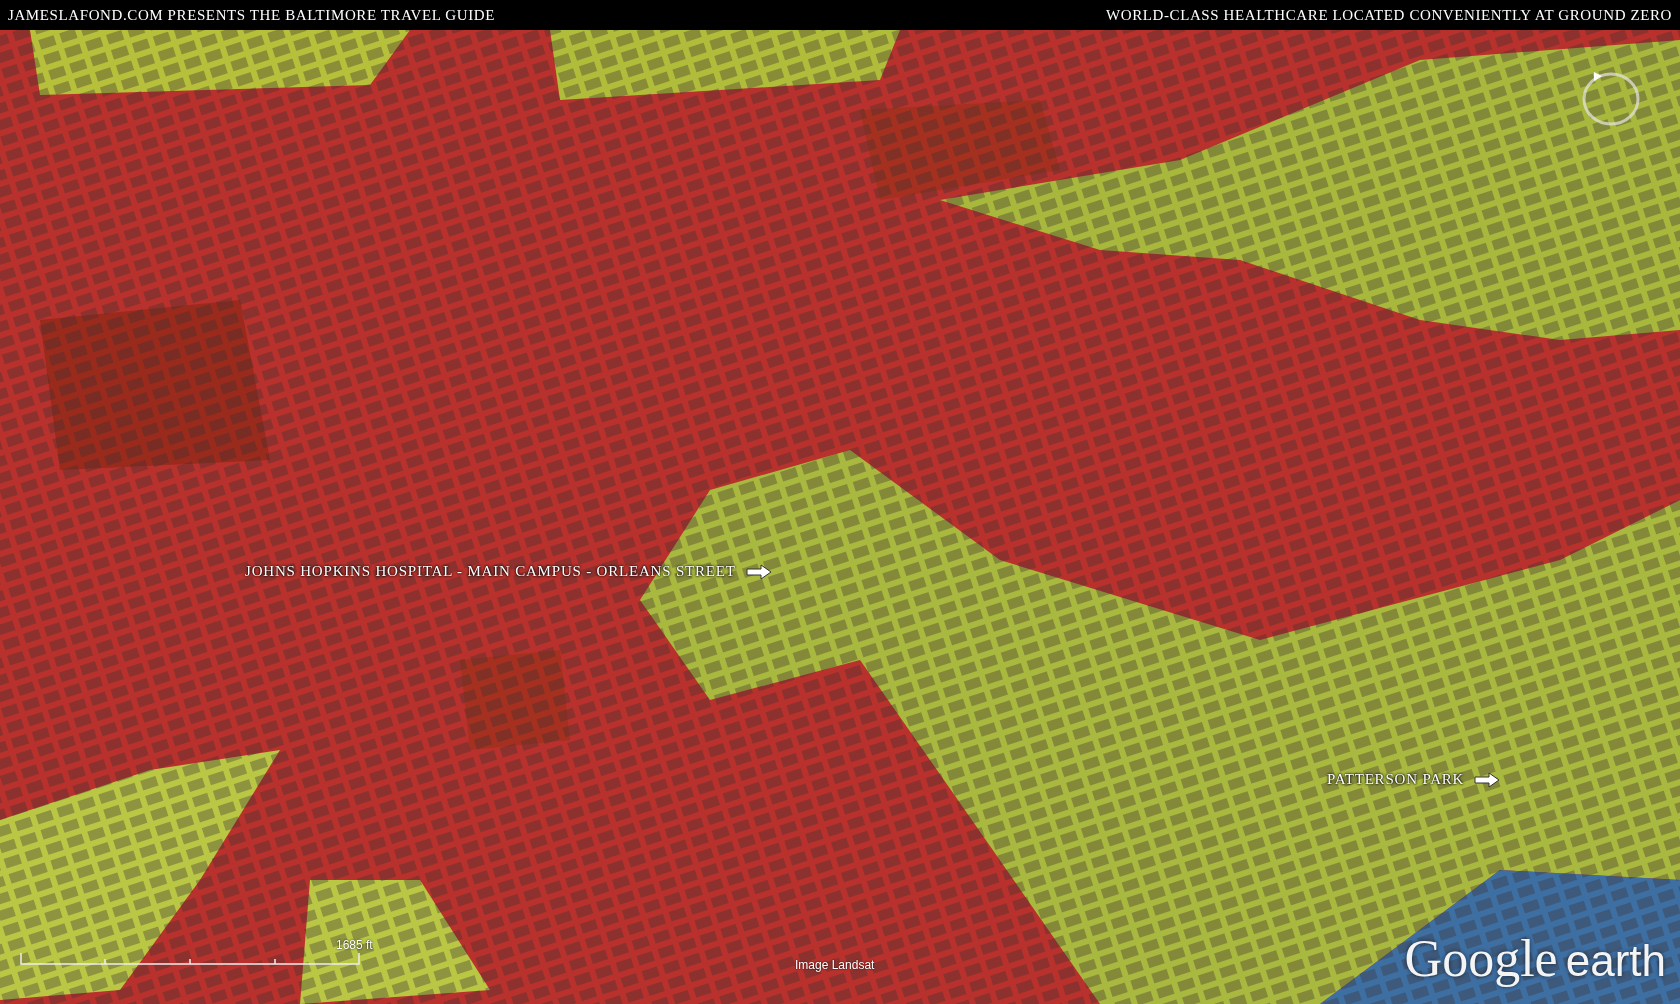  Describe the element at coordinates (354, 945) in the screenshot. I see `scale-reading: 1685 ft` at that location.